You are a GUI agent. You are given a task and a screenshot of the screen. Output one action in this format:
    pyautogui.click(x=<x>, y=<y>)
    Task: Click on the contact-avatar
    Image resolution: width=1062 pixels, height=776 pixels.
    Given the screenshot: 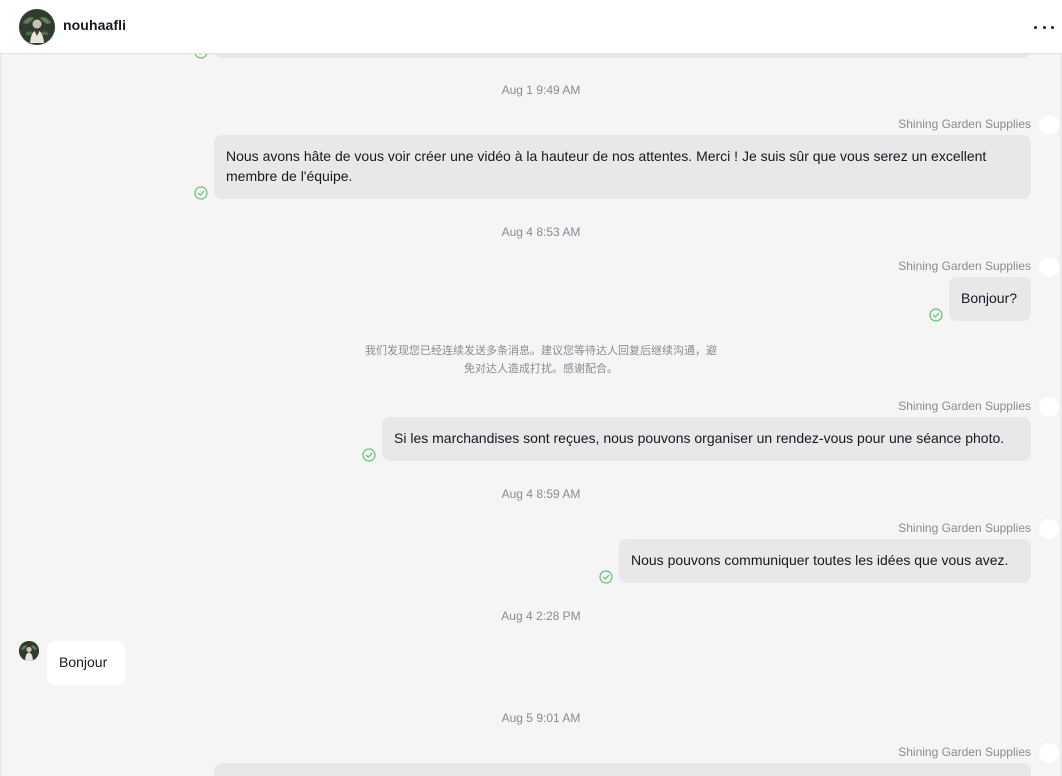 What is the action you would take?
    pyautogui.click(x=37, y=27)
    